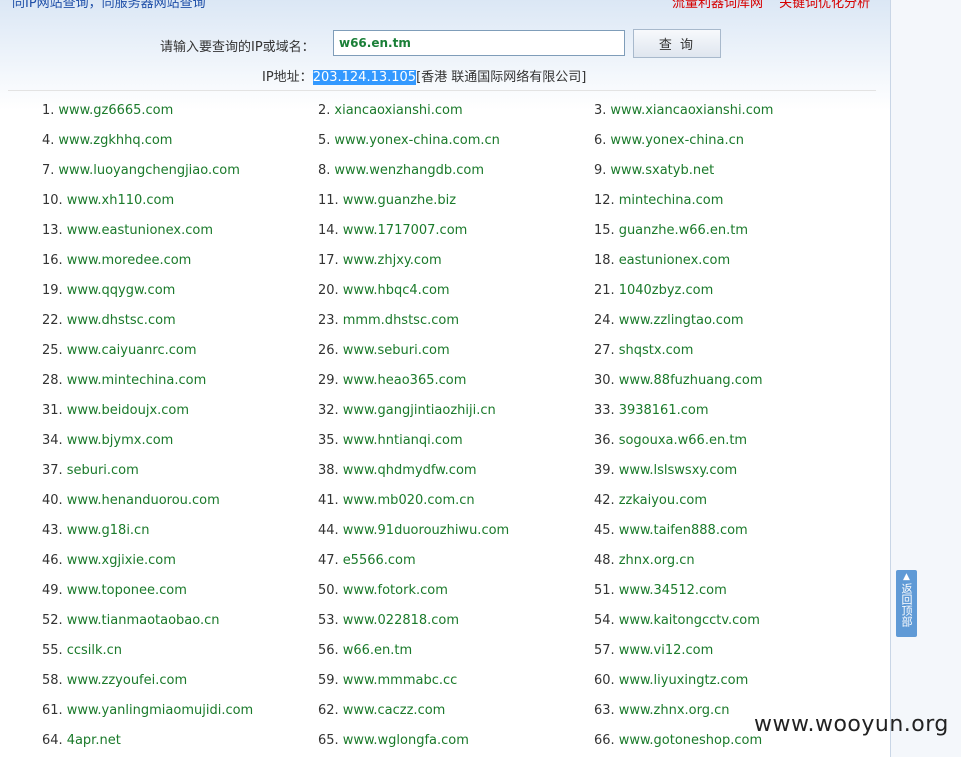  What do you see at coordinates (604, 500) in the screenshot?
I see `list-item-number: 42.` at bounding box center [604, 500].